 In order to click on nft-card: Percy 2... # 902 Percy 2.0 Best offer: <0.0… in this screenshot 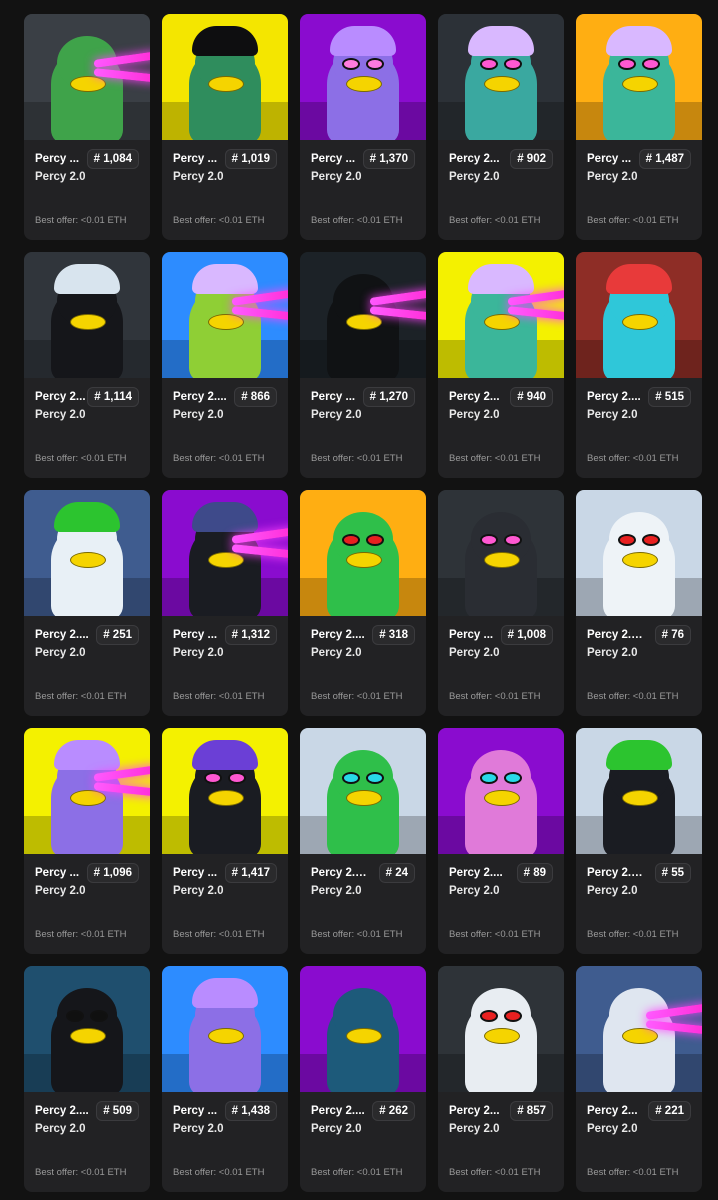, I will do `click(501, 127)`.